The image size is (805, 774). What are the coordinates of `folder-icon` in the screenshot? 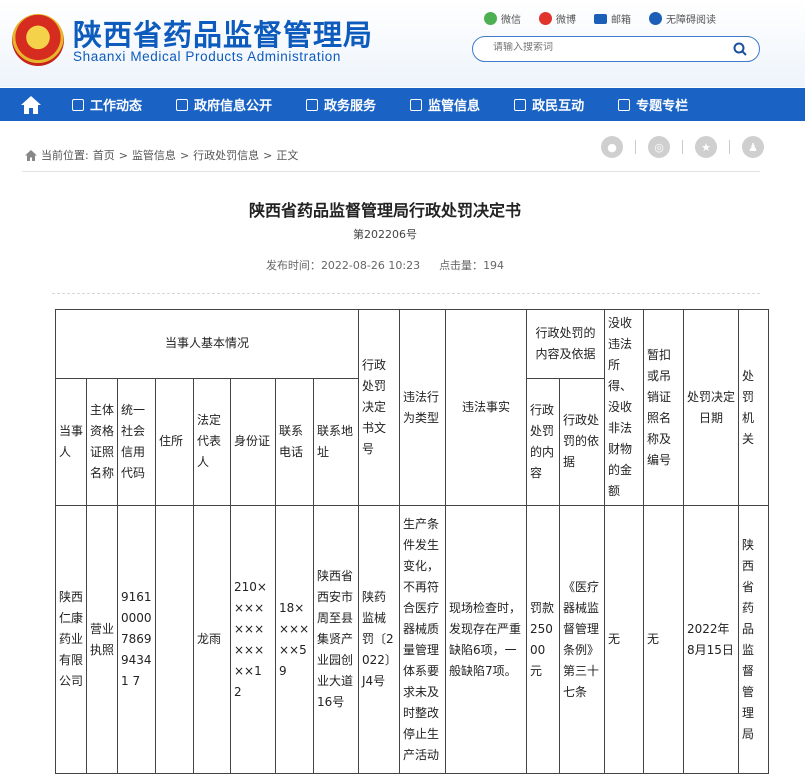 It's located at (624, 104).